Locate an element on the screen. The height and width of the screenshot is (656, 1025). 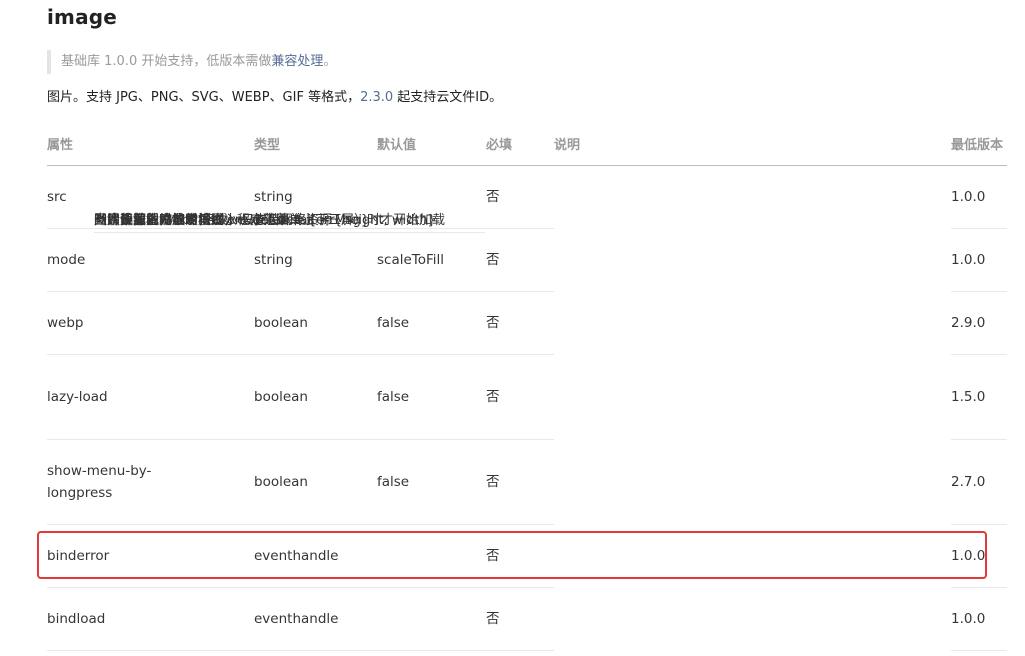
cell-attribute: webp is located at coordinates (150, 323).